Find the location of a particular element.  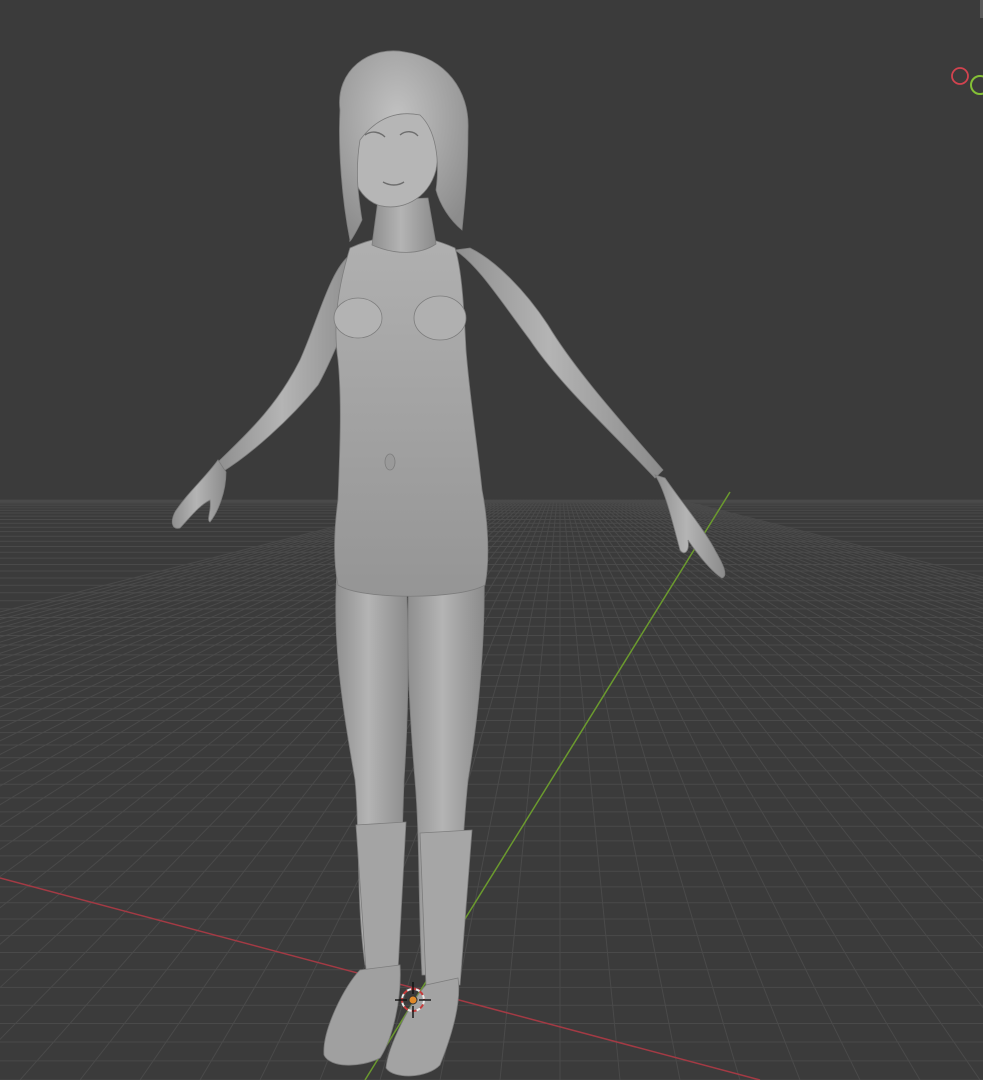

chest-right is located at coordinates (440, 318).